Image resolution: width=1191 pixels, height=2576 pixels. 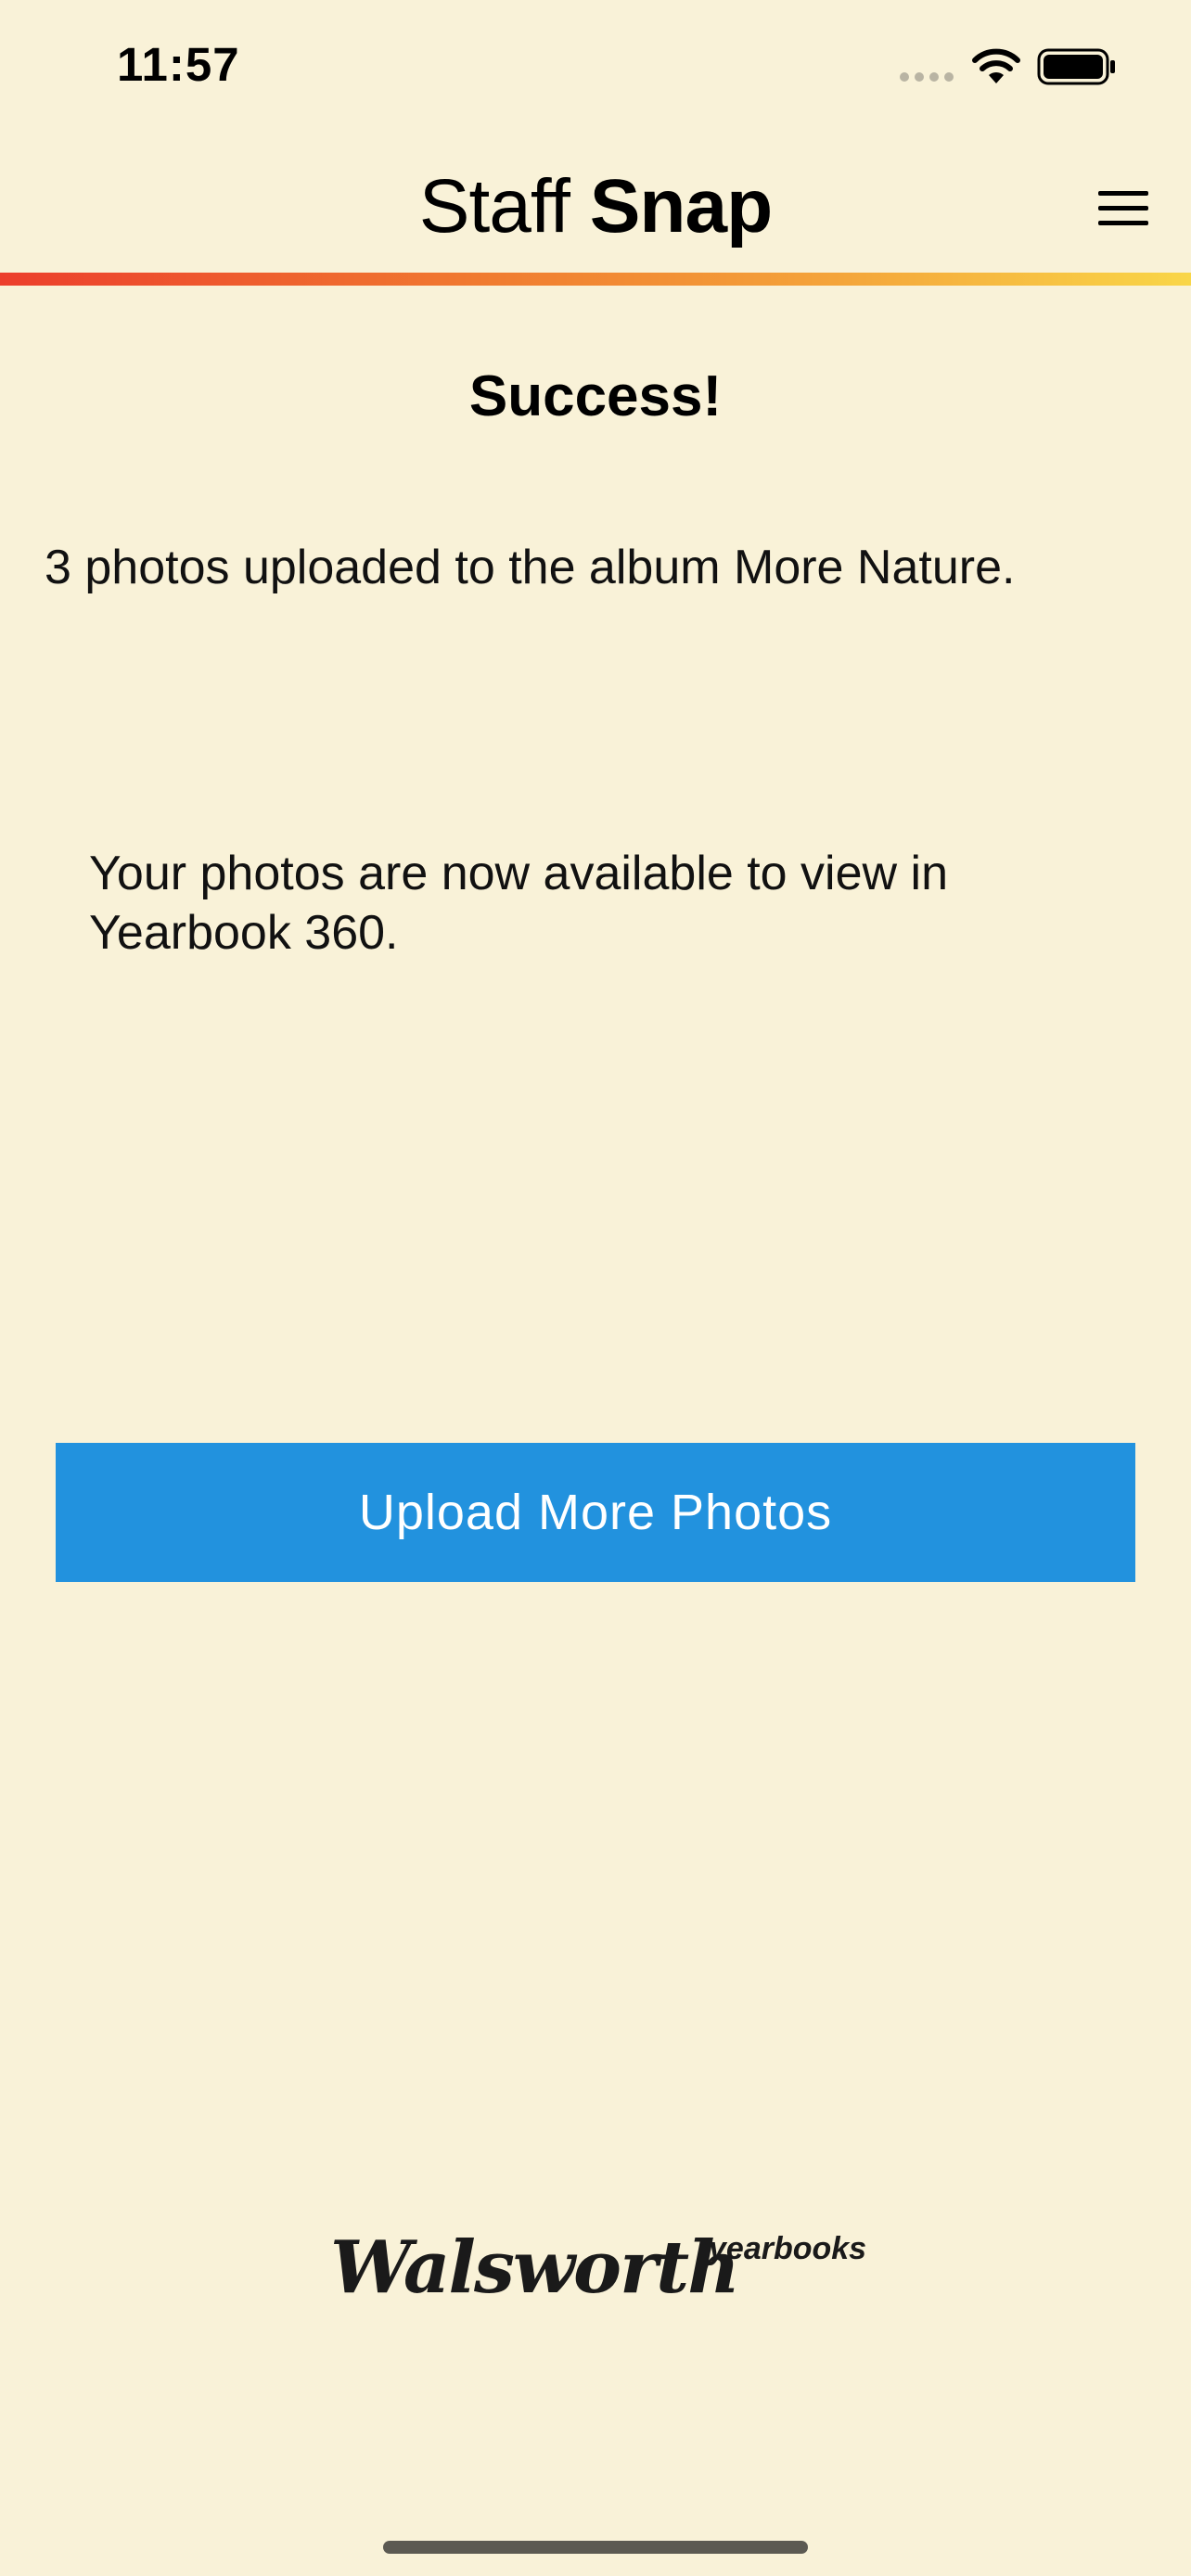 What do you see at coordinates (1076, 66) in the screenshot?
I see `battery-icon` at bounding box center [1076, 66].